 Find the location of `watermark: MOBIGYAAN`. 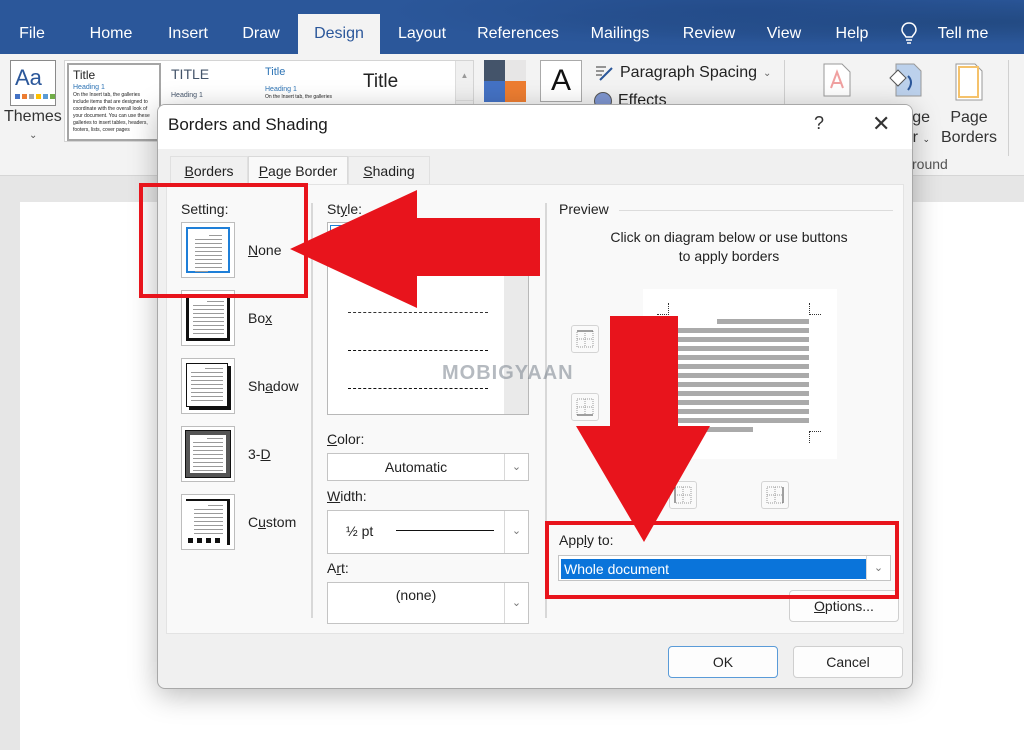

watermark: MOBIGYAAN is located at coordinates (508, 373).